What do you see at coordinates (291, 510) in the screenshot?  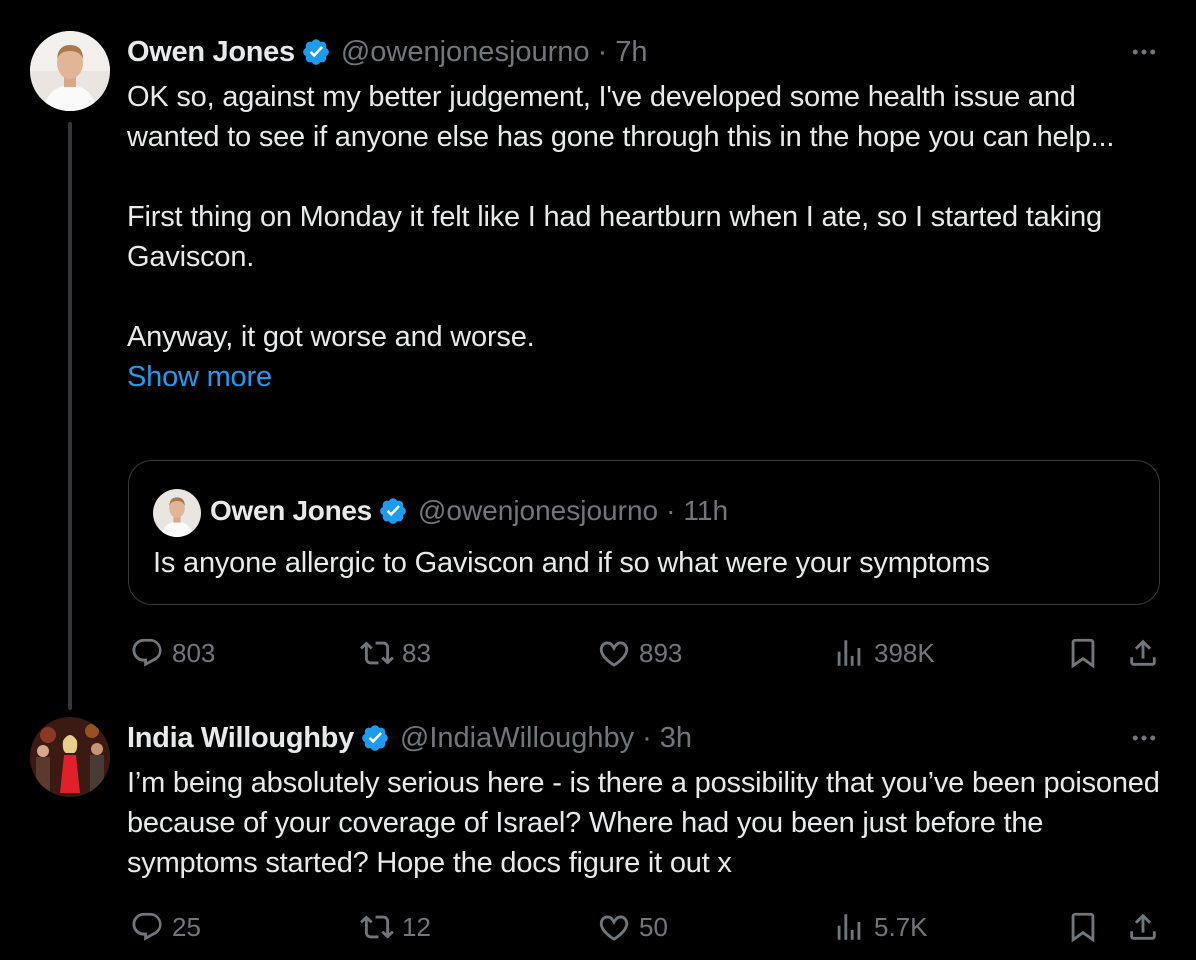 I see `quote-author-name: Owen Jones` at bounding box center [291, 510].